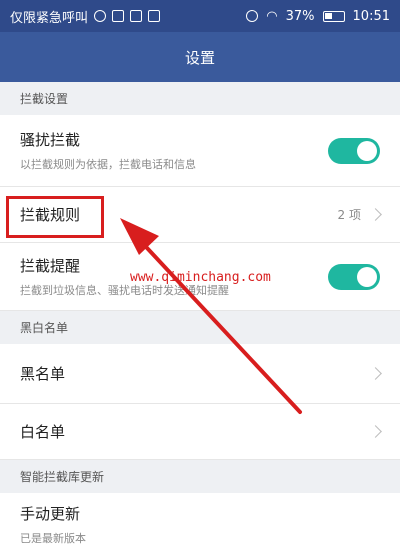 This screenshot has height=556, width=400. Describe the element at coordinates (200, 476) in the screenshot. I see `section-header-smart-library-update: 智能拦截库更新` at that location.